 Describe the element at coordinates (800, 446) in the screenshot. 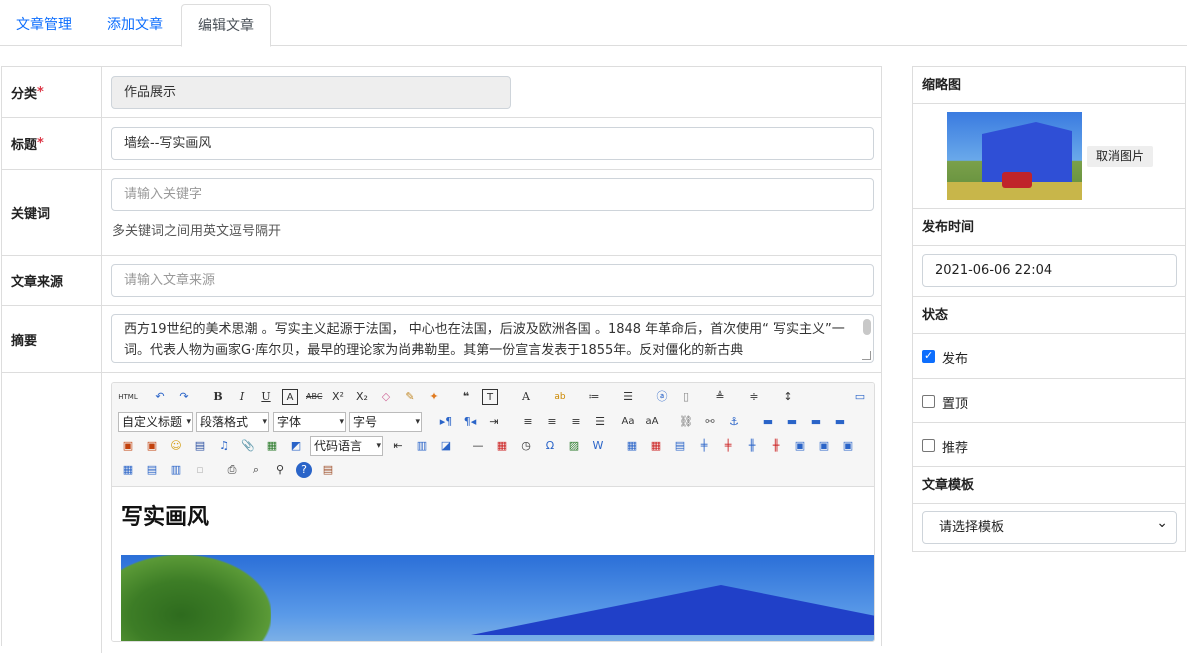

I see `merge-cells-icon: ▣` at that location.